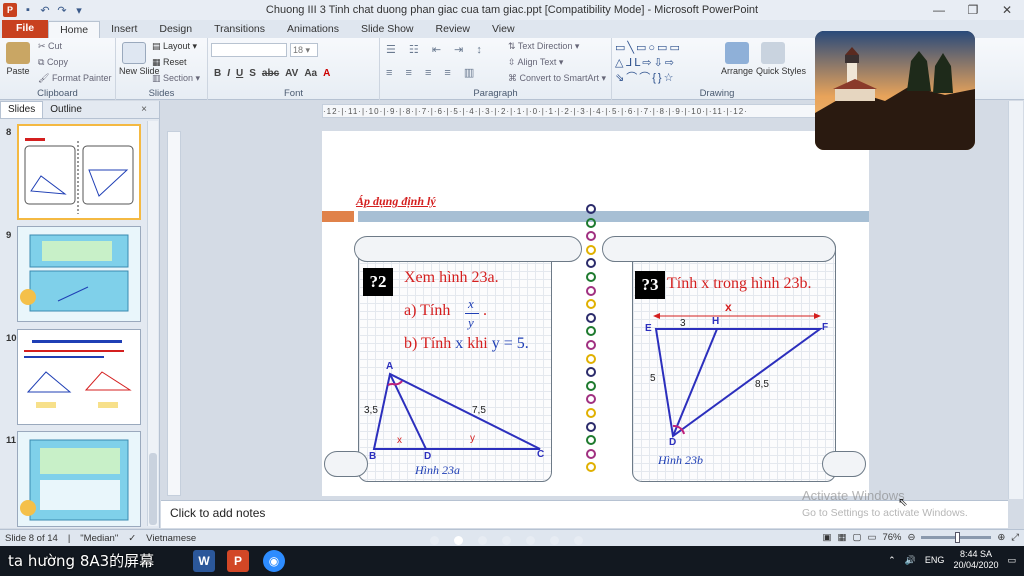  I want to click on taskbar-clock: 8:44 SA 20/04/2020, so click(975, 560).